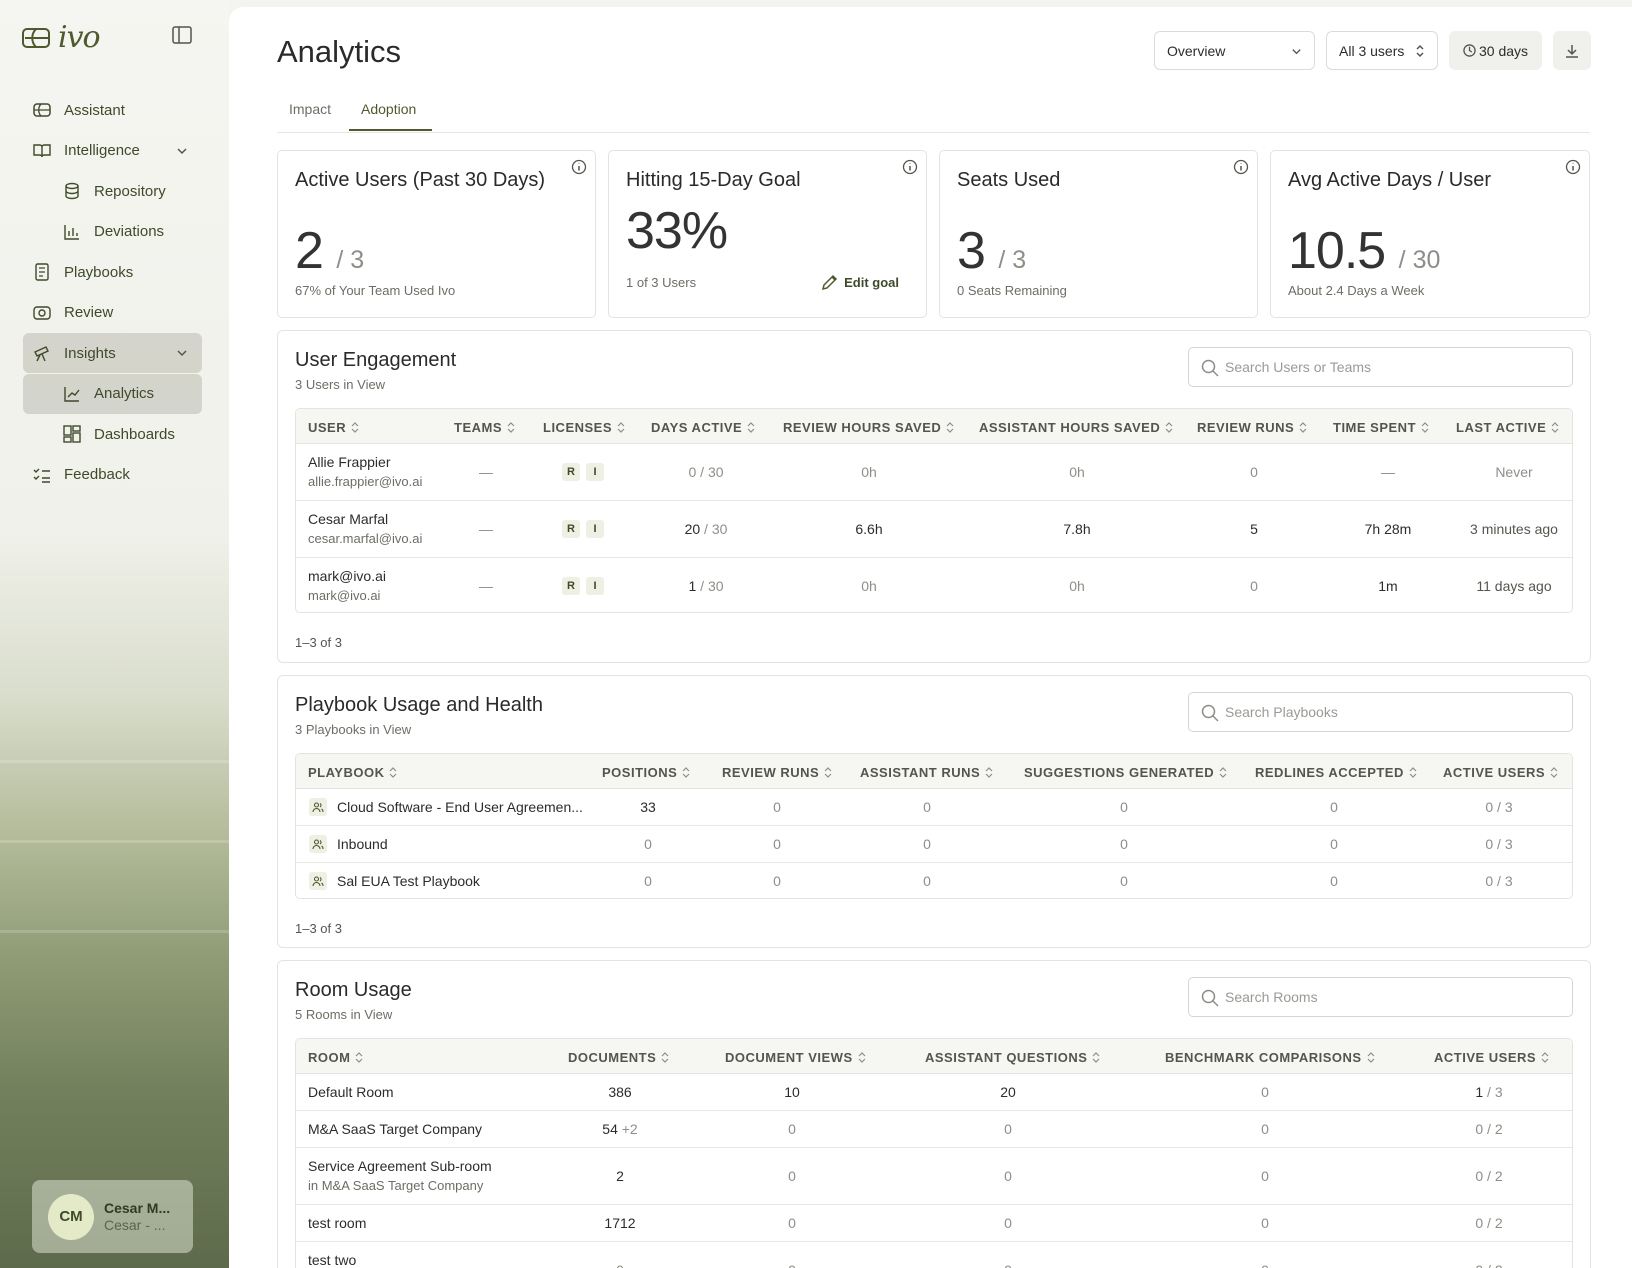 The height and width of the screenshot is (1268, 1632). Describe the element at coordinates (112, 191) in the screenshot. I see `sidebar-item-repository: Repository` at that location.